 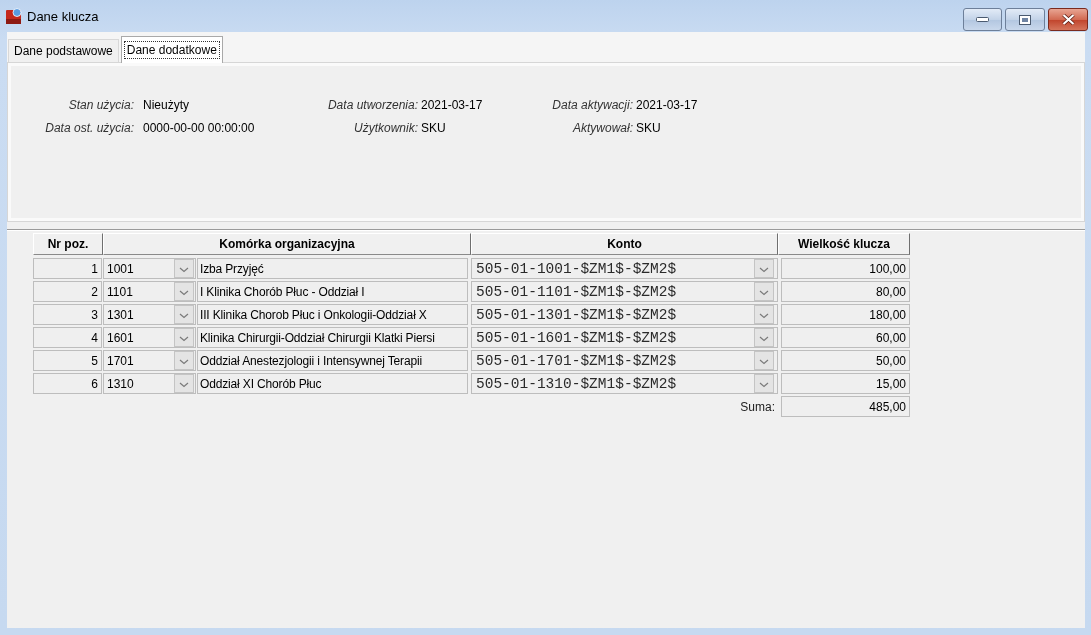 I want to click on position-cell: 5, so click(x=67, y=360).